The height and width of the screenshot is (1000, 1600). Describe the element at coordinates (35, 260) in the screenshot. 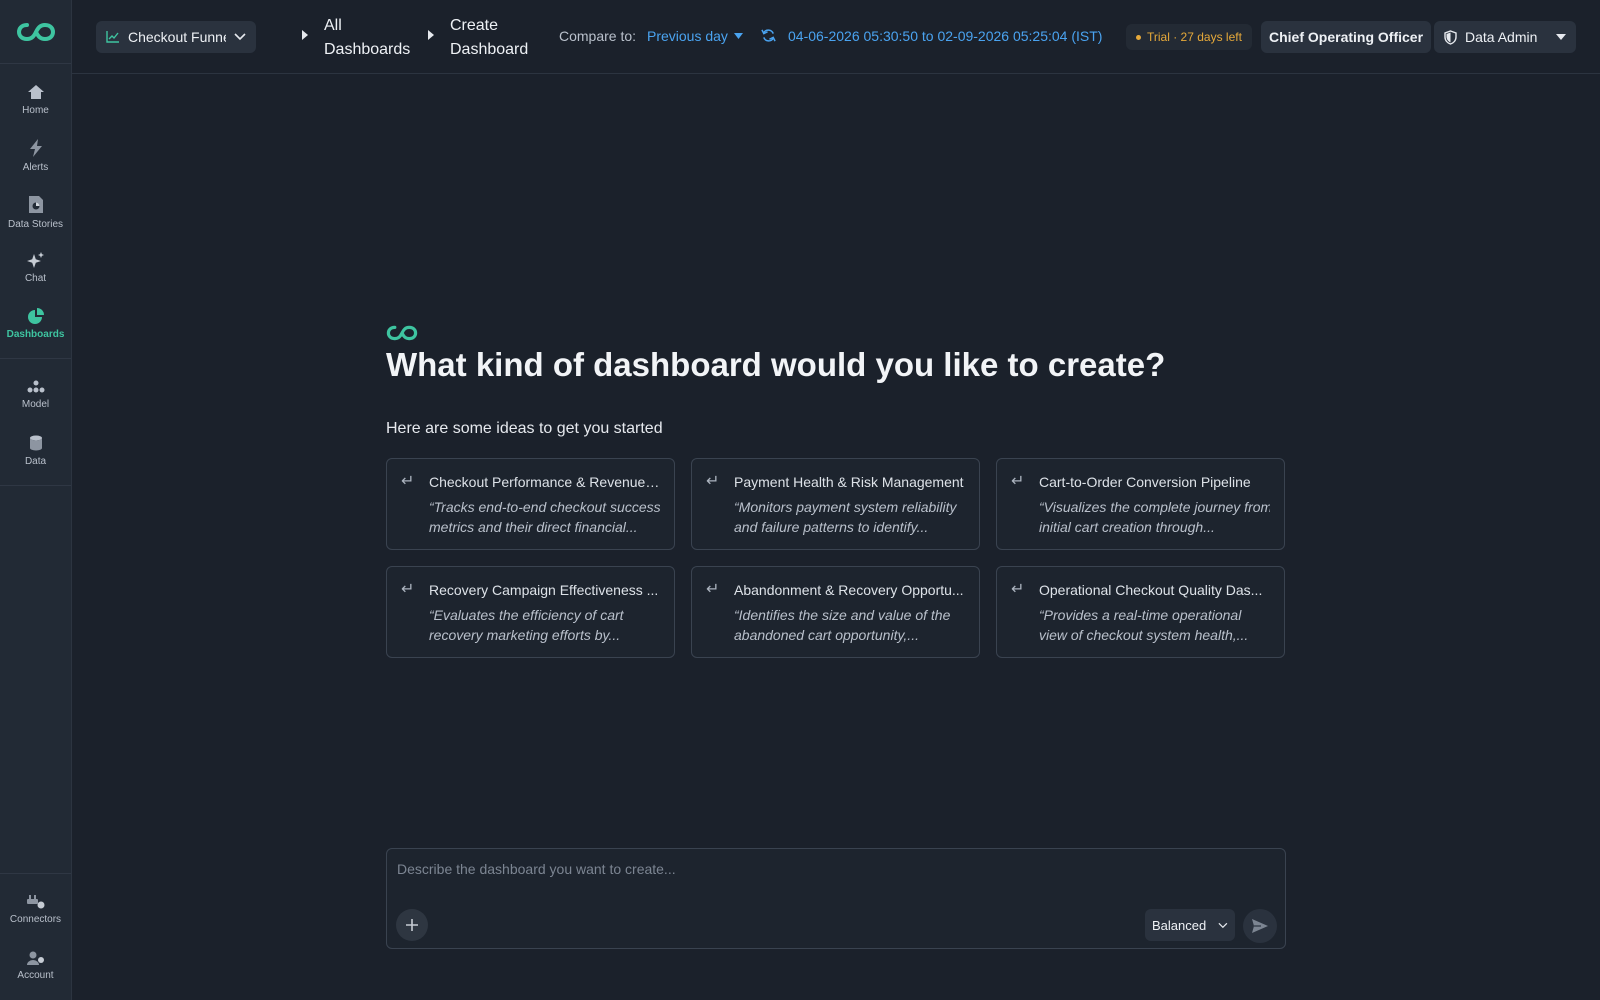

I see `sparkle-icon` at that location.